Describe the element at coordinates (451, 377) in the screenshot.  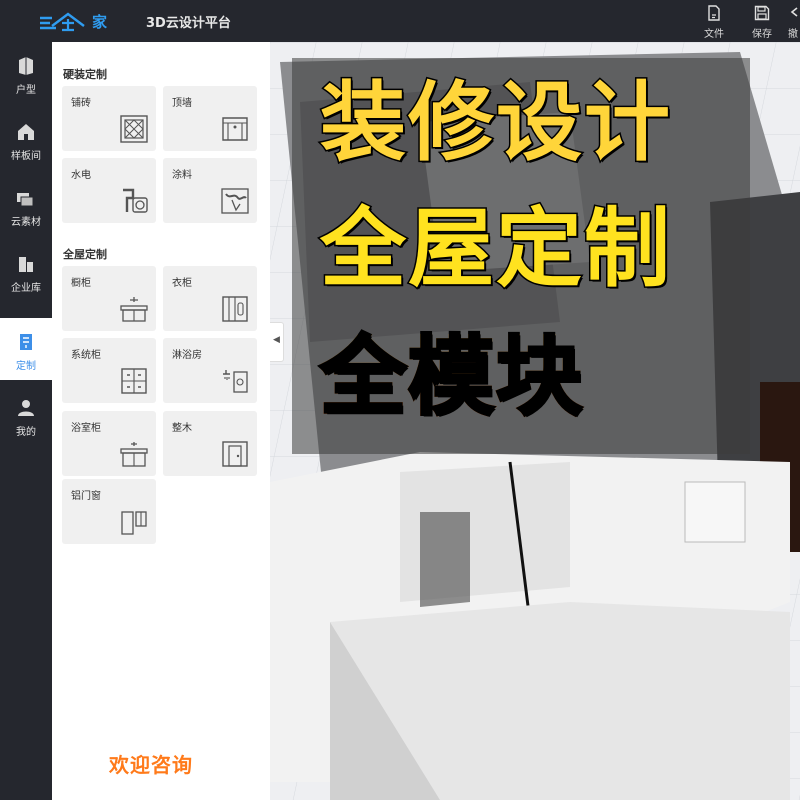
I see `promo-line-3: 全模块` at that location.